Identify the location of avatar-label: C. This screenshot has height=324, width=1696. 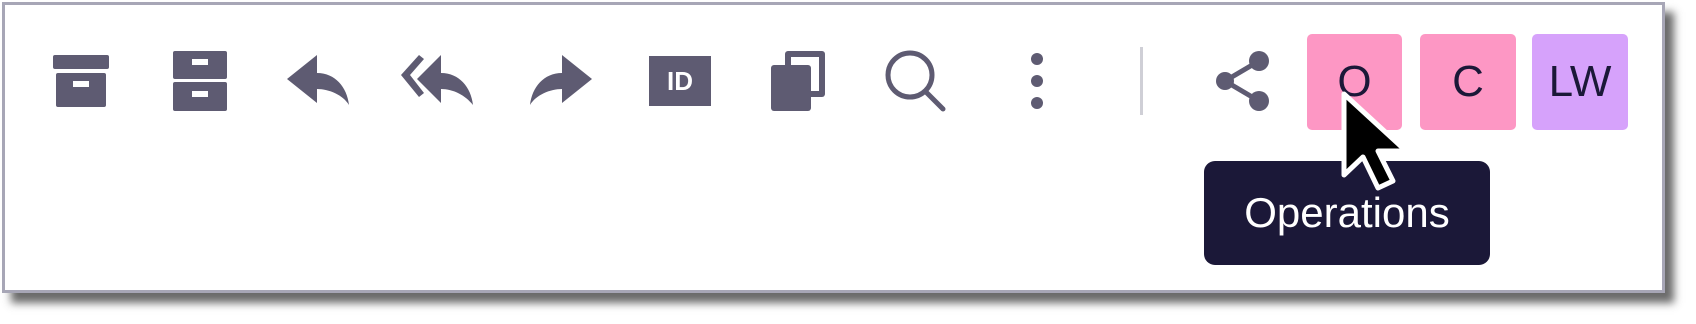
(1468, 81).